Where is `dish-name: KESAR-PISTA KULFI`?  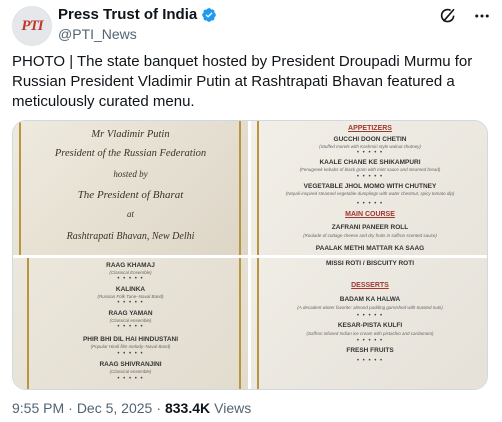 dish-name: KESAR-PISTA KULFI is located at coordinates (370, 325).